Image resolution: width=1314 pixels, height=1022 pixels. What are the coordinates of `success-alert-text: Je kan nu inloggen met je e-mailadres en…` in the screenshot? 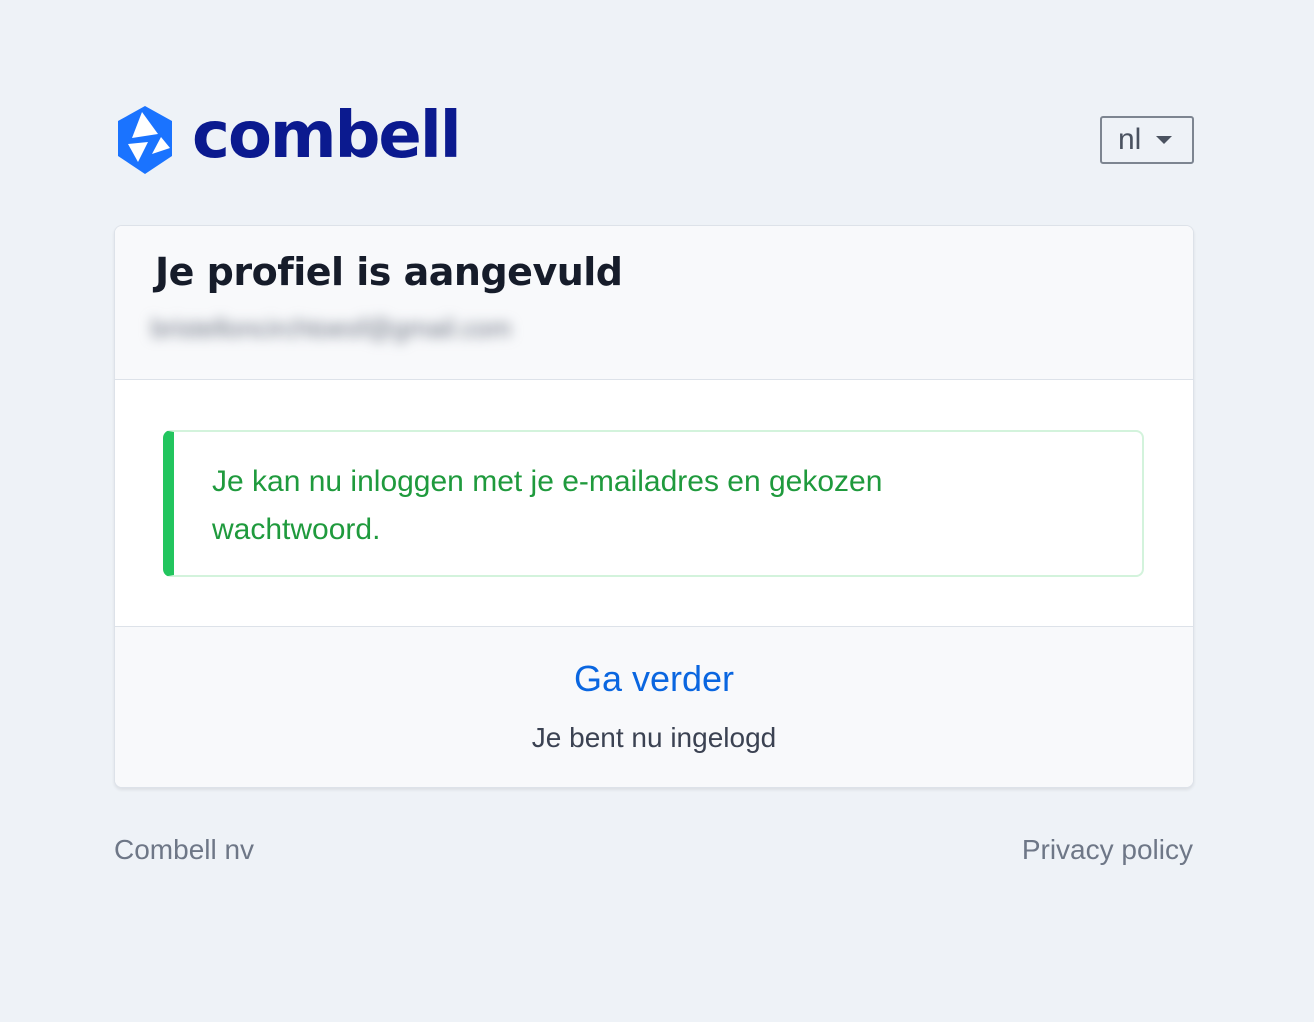 It's located at (547, 505).